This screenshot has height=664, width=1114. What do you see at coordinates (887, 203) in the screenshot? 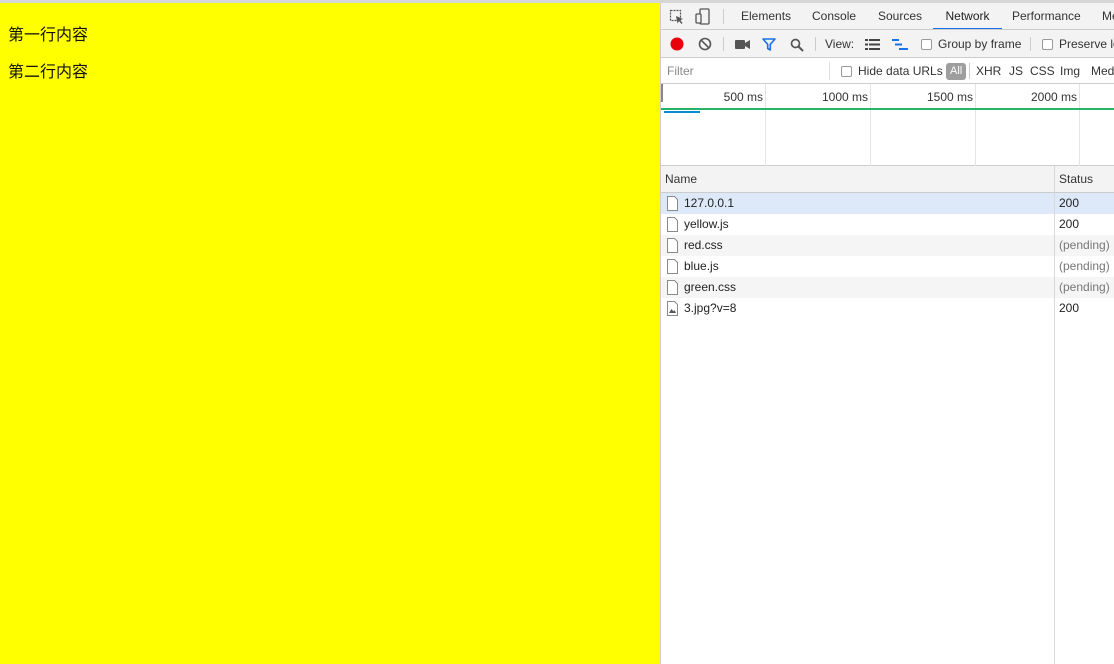
I see `table-row: 127.0.0.1 200` at bounding box center [887, 203].